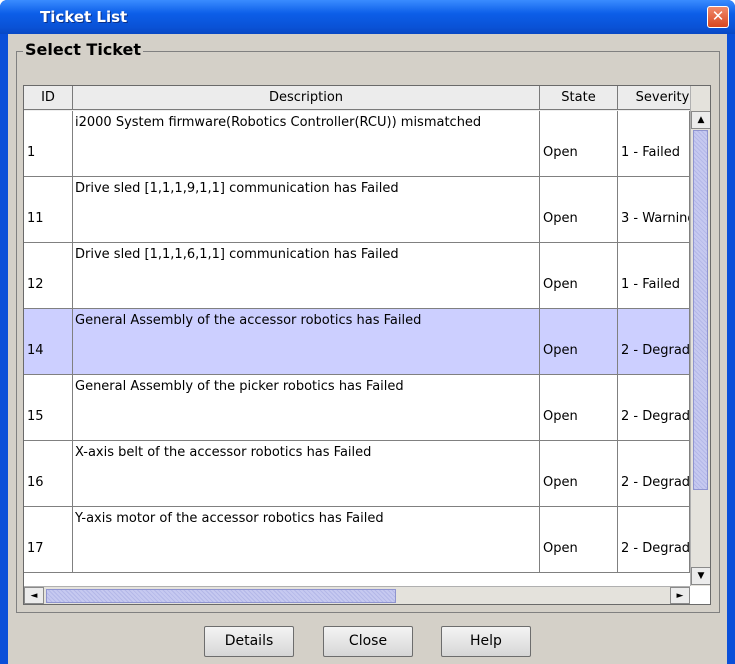  What do you see at coordinates (486, 641) in the screenshot?
I see `help-button: Help` at bounding box center [486, 641].